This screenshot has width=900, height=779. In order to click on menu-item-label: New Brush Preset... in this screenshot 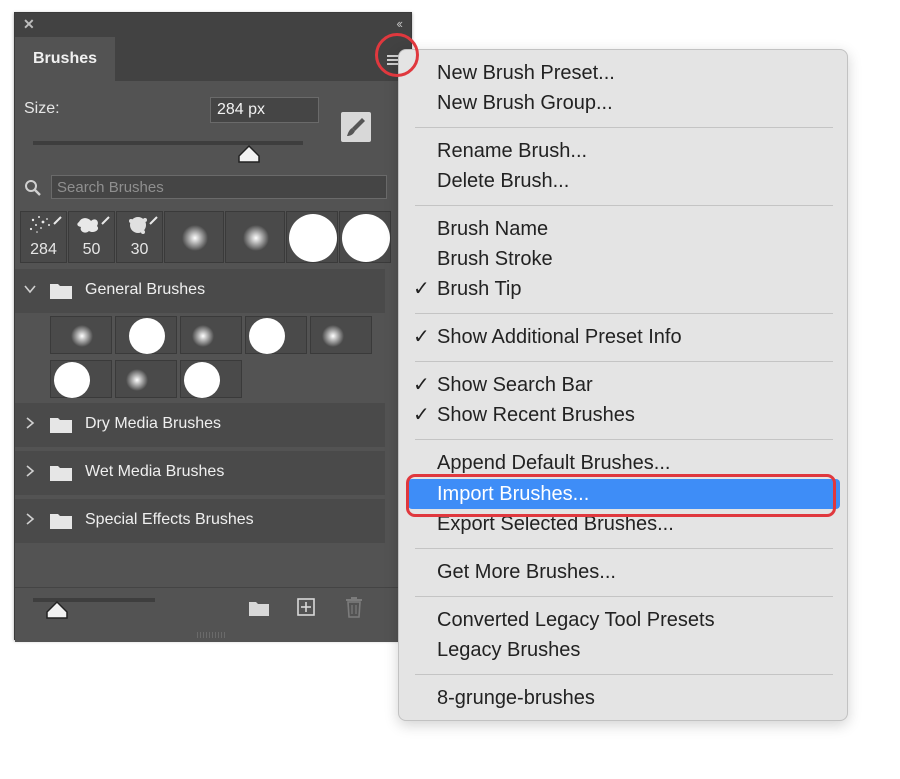, I will do `click(526, 73)`.